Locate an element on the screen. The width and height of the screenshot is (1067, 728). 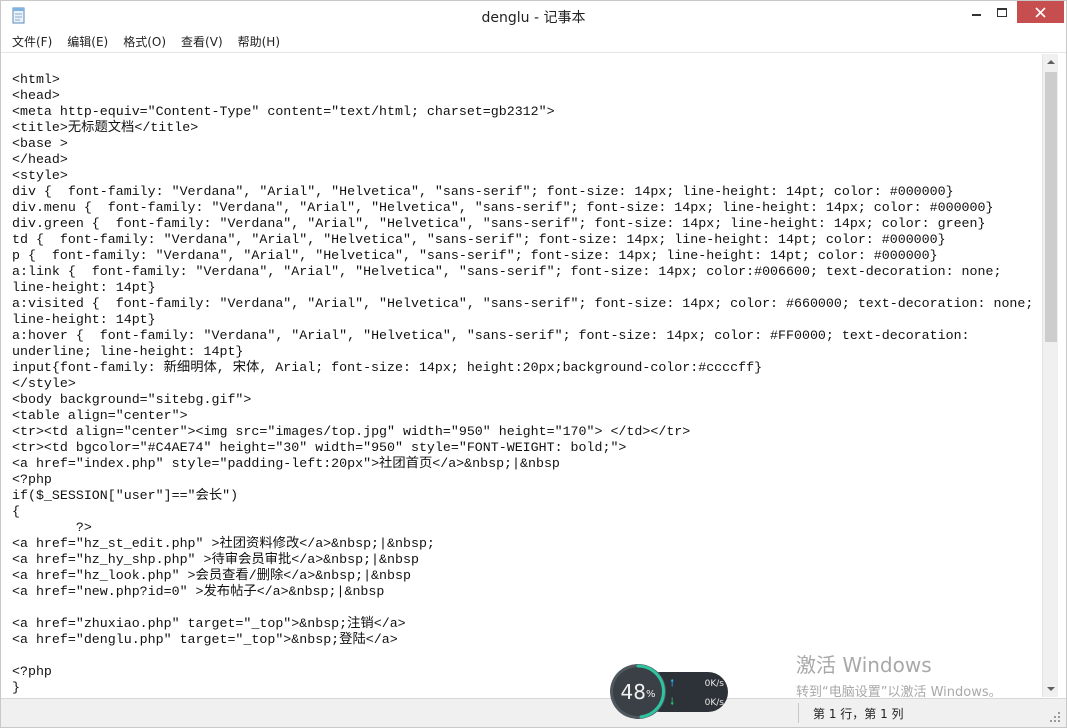
text-line: <title>无标题文档</title> is located at coordinates (522, 128).